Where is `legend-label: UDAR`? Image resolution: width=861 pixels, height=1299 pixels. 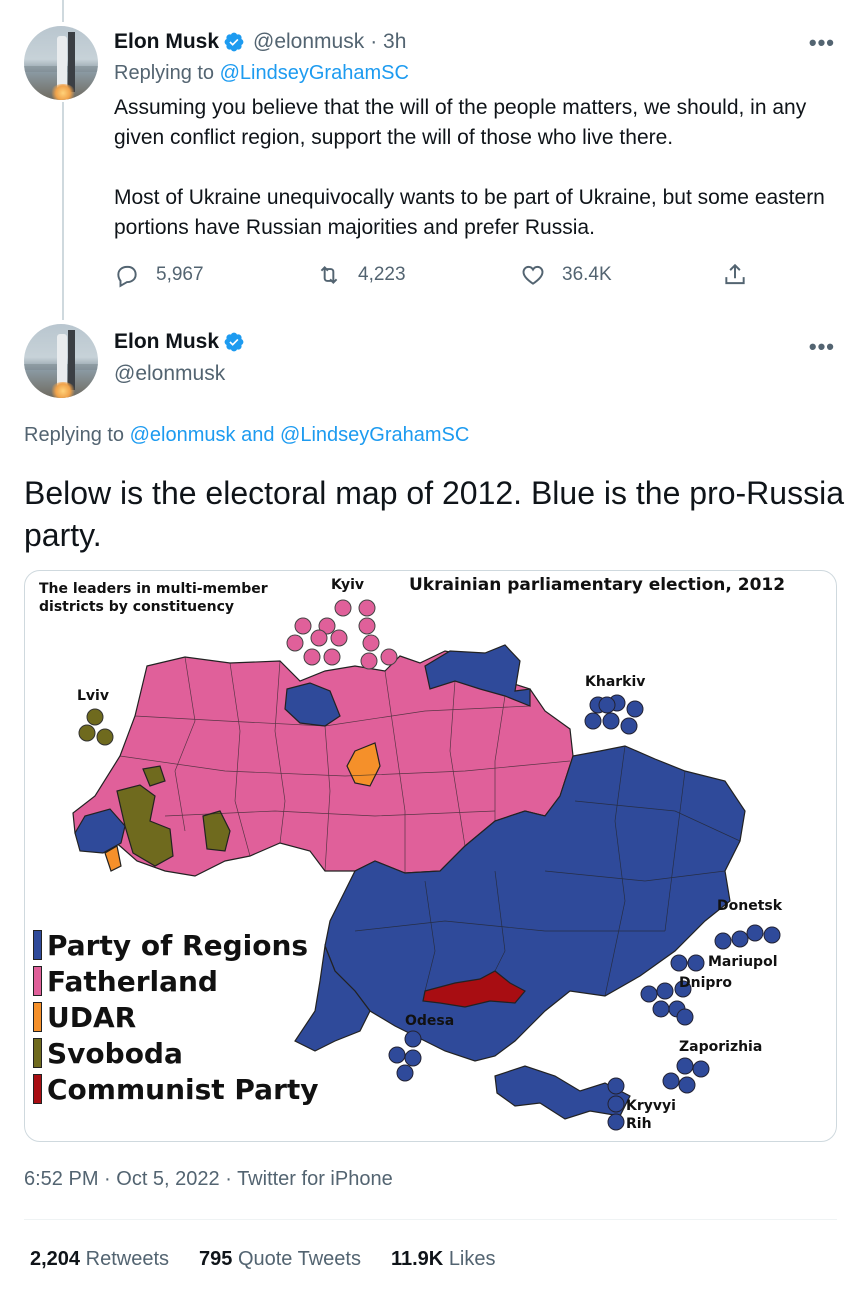 legend-label: UDAR is located at coordinates (92, 1017).